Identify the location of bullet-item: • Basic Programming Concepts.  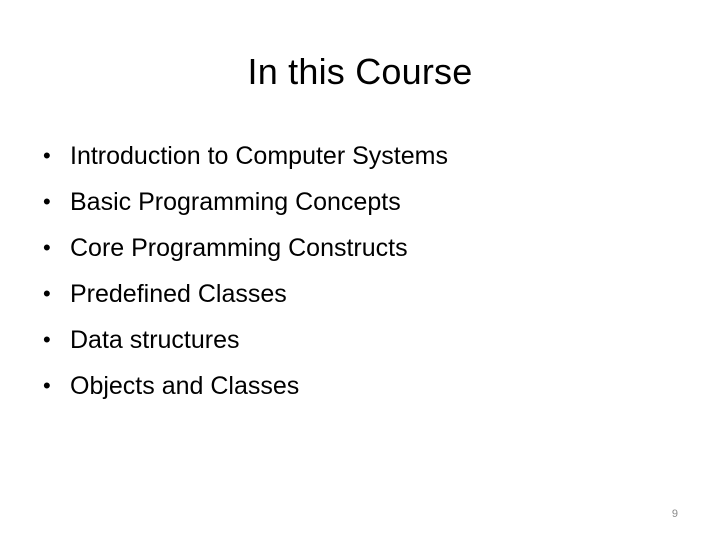
(245, 202).